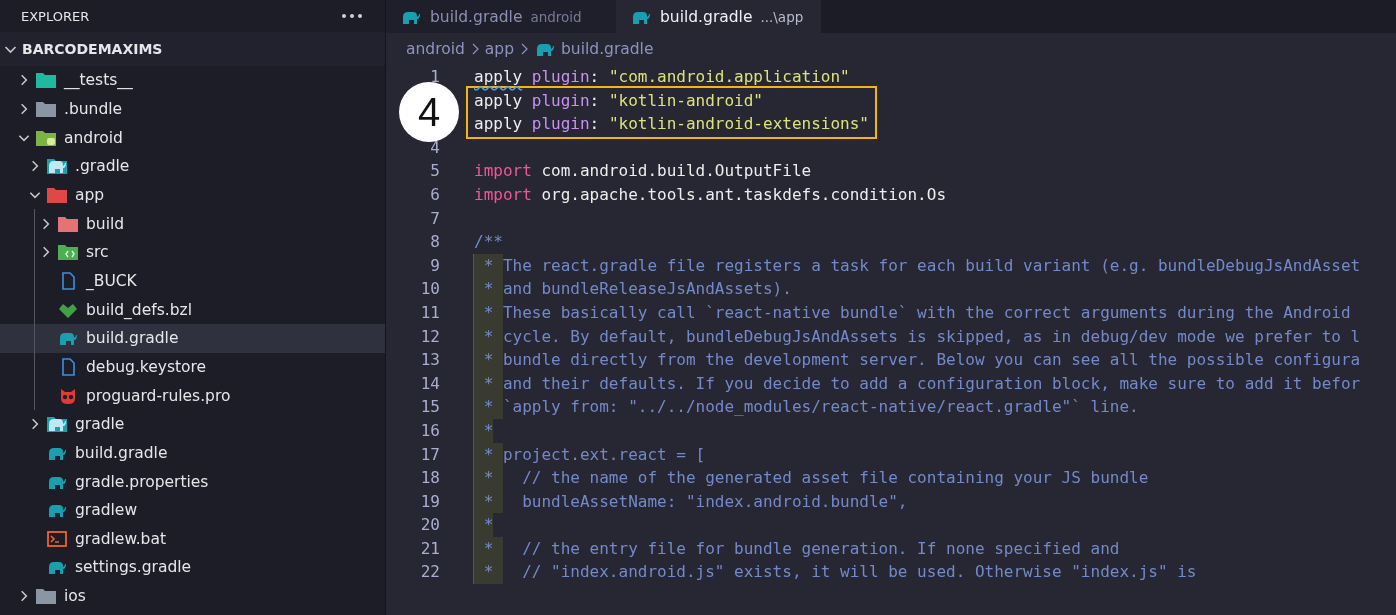 The width and height of the screenshot is (1396, 615). Describe the element at coordinates (430, 454) in the screenshot. I see `line-number: 17` at that location.